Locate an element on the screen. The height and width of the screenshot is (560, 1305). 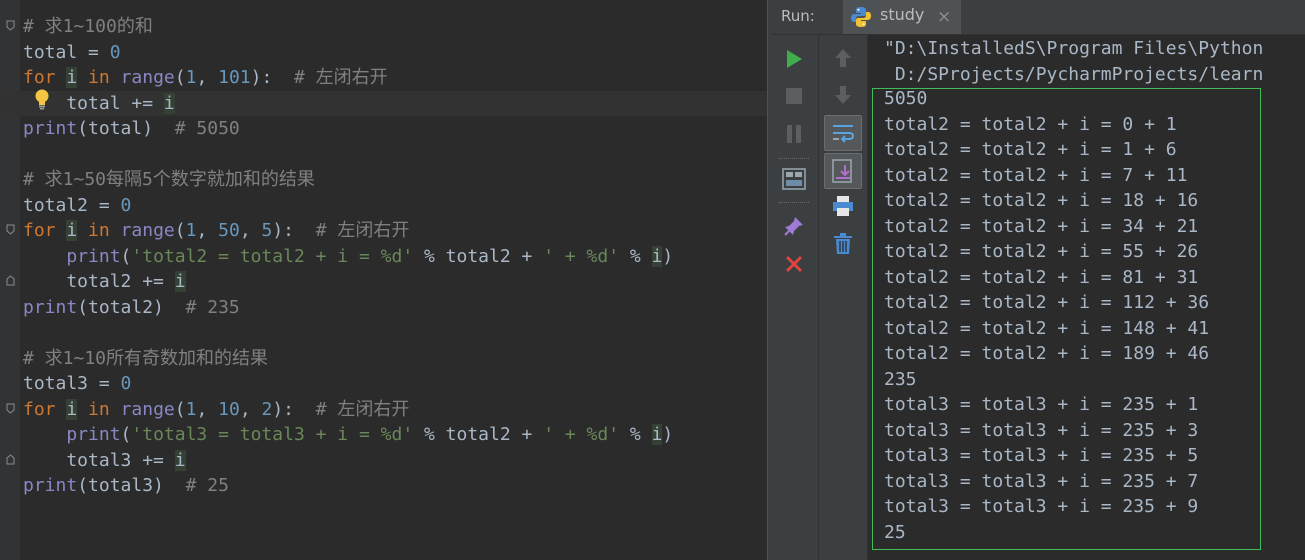
toolbar-separator is located at coordinates (794, 203).